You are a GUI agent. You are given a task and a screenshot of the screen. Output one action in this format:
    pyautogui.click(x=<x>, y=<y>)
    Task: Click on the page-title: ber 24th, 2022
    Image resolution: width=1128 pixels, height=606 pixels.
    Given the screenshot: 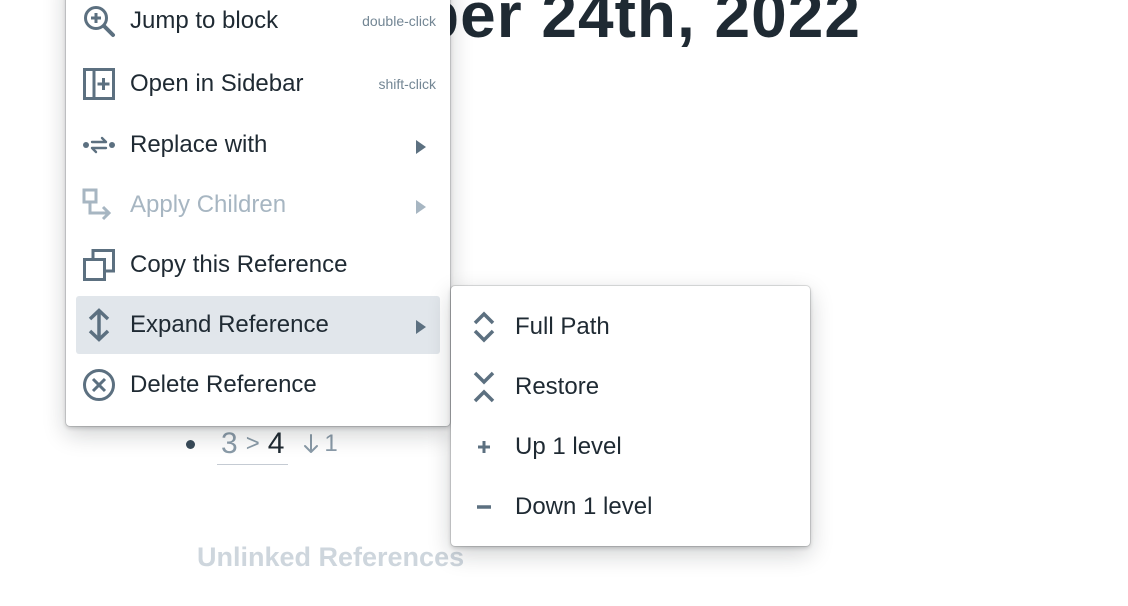 What is the action you would take?
    pyautogui.click(x=640, y=25)
    